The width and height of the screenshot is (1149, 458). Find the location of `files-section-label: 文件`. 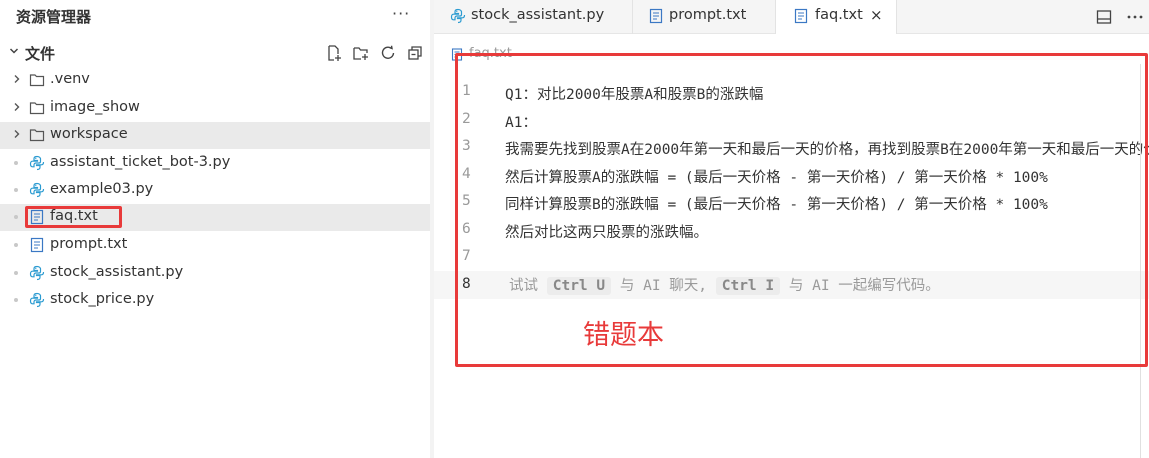

files-section-label: 文件 is located at coordinates (40, 54).